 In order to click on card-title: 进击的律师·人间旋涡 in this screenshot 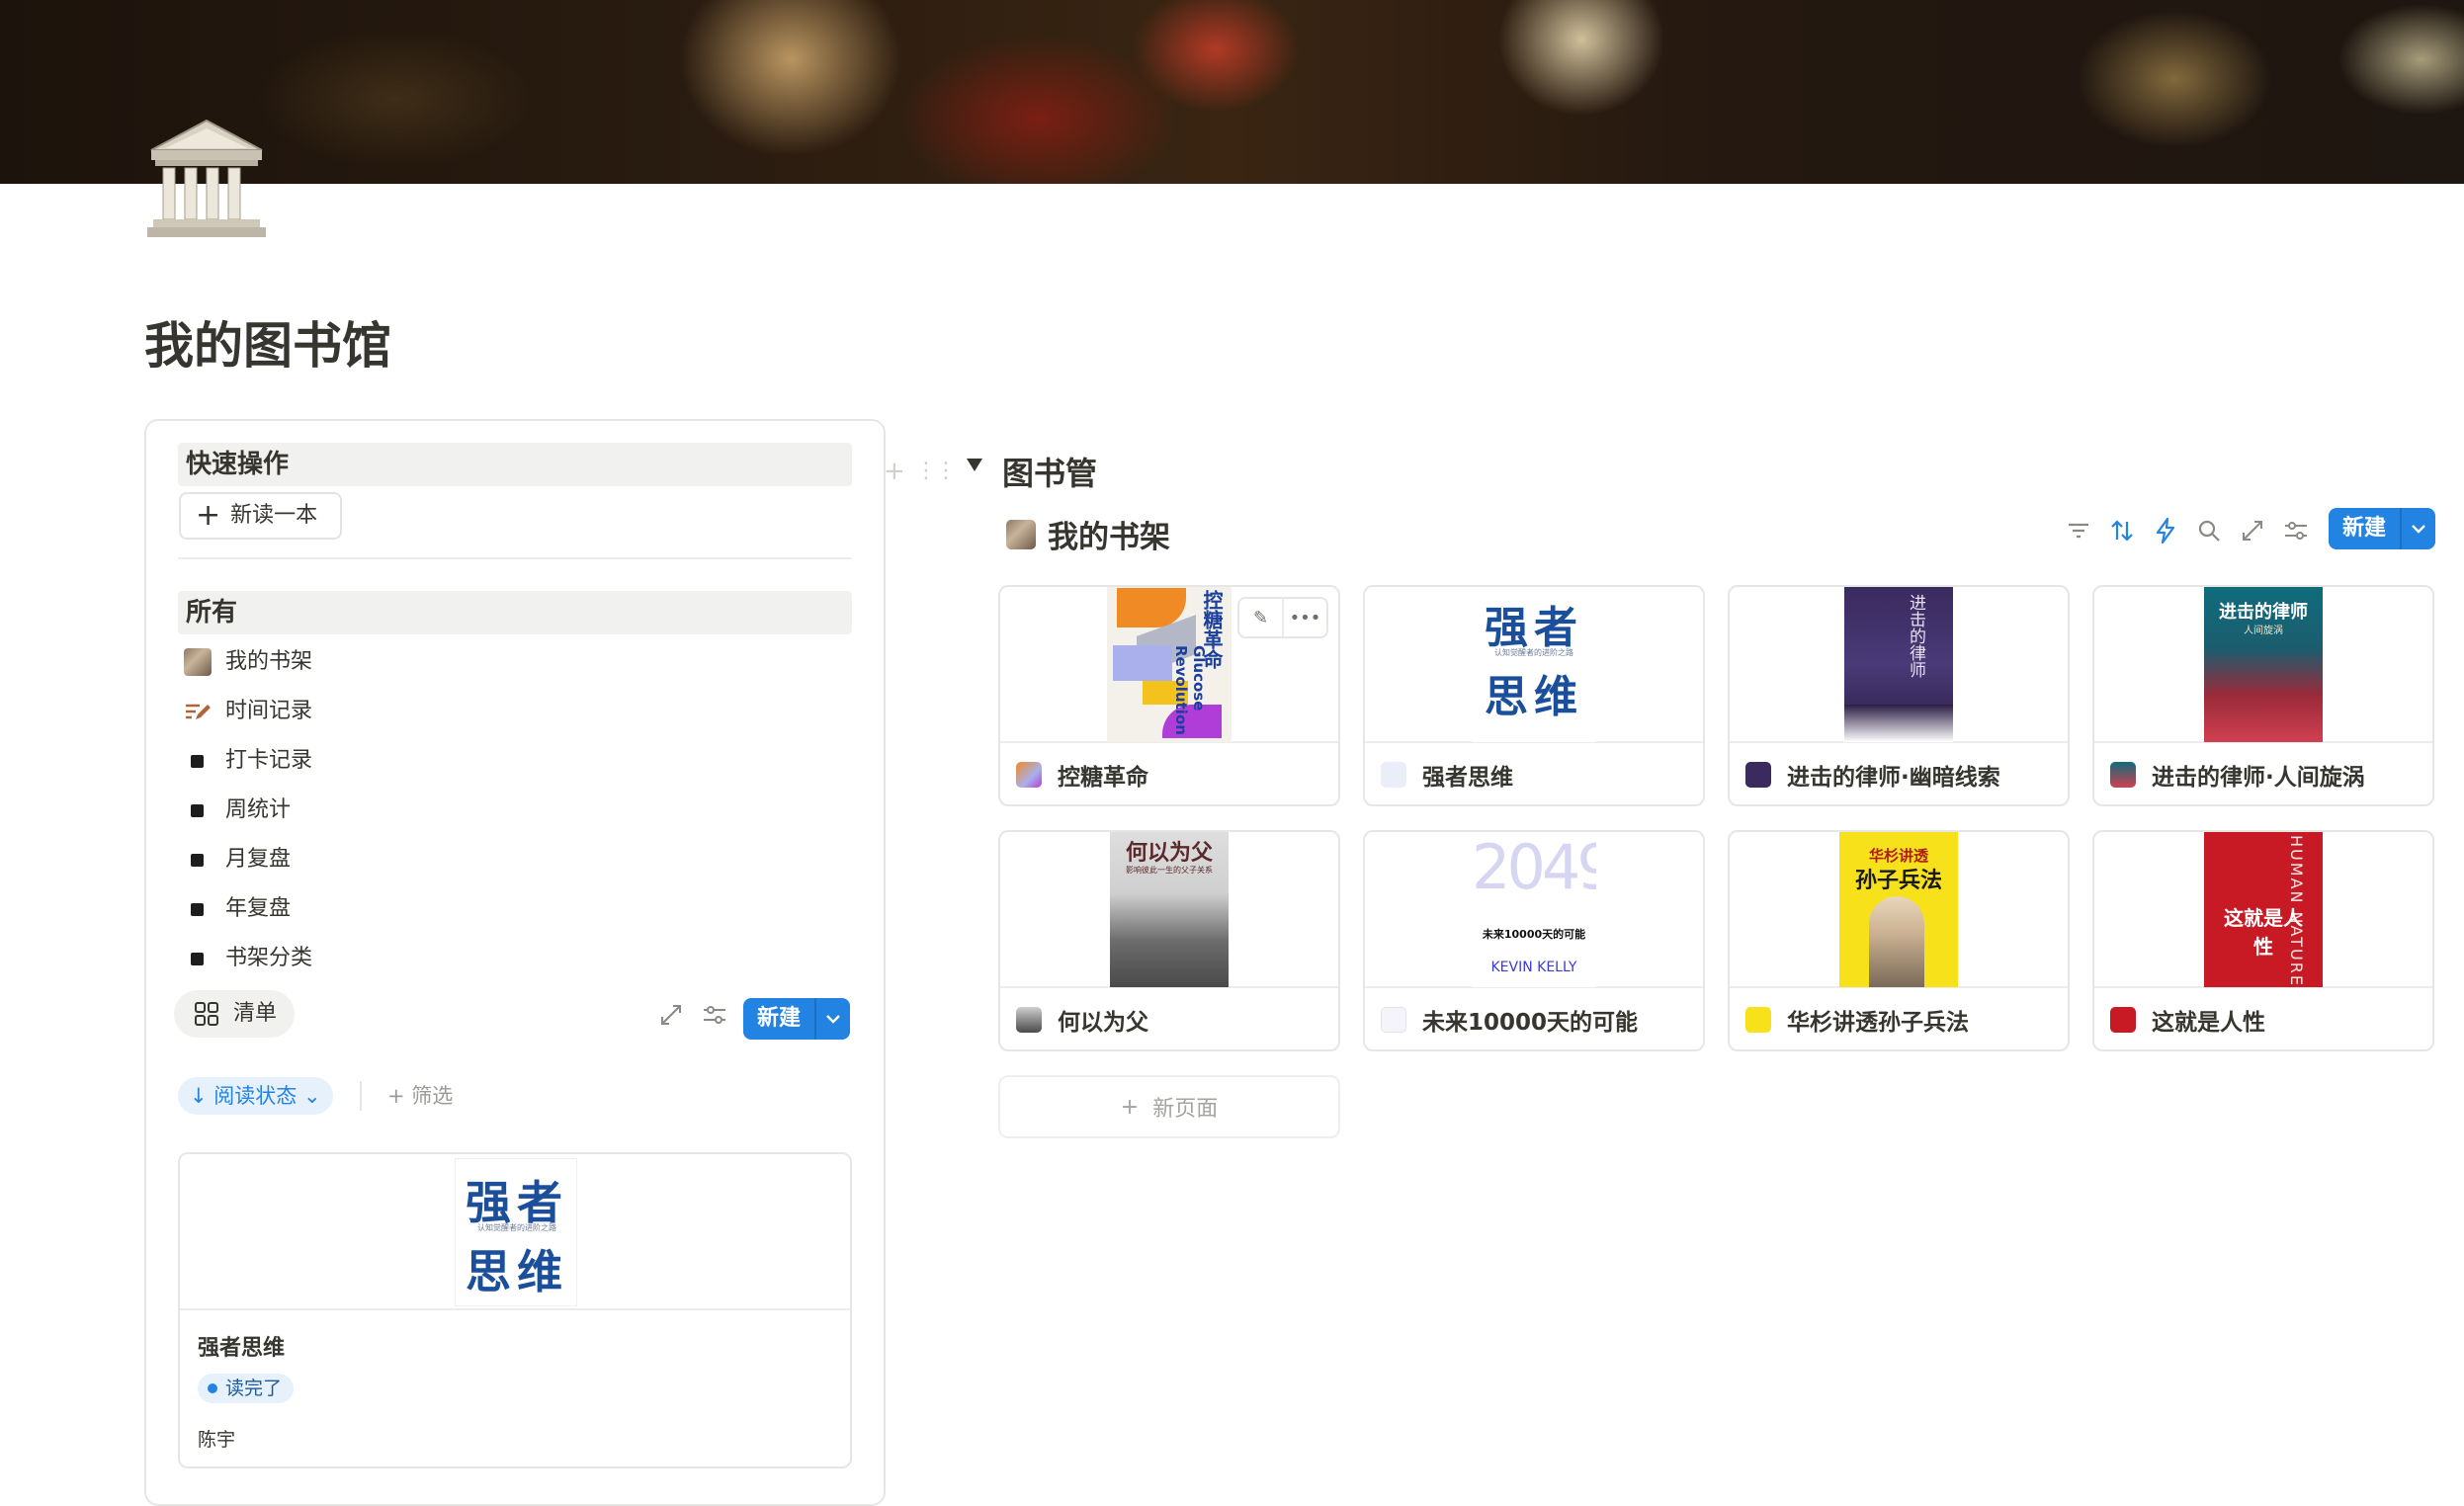, I will do `click(2258, 778)`.